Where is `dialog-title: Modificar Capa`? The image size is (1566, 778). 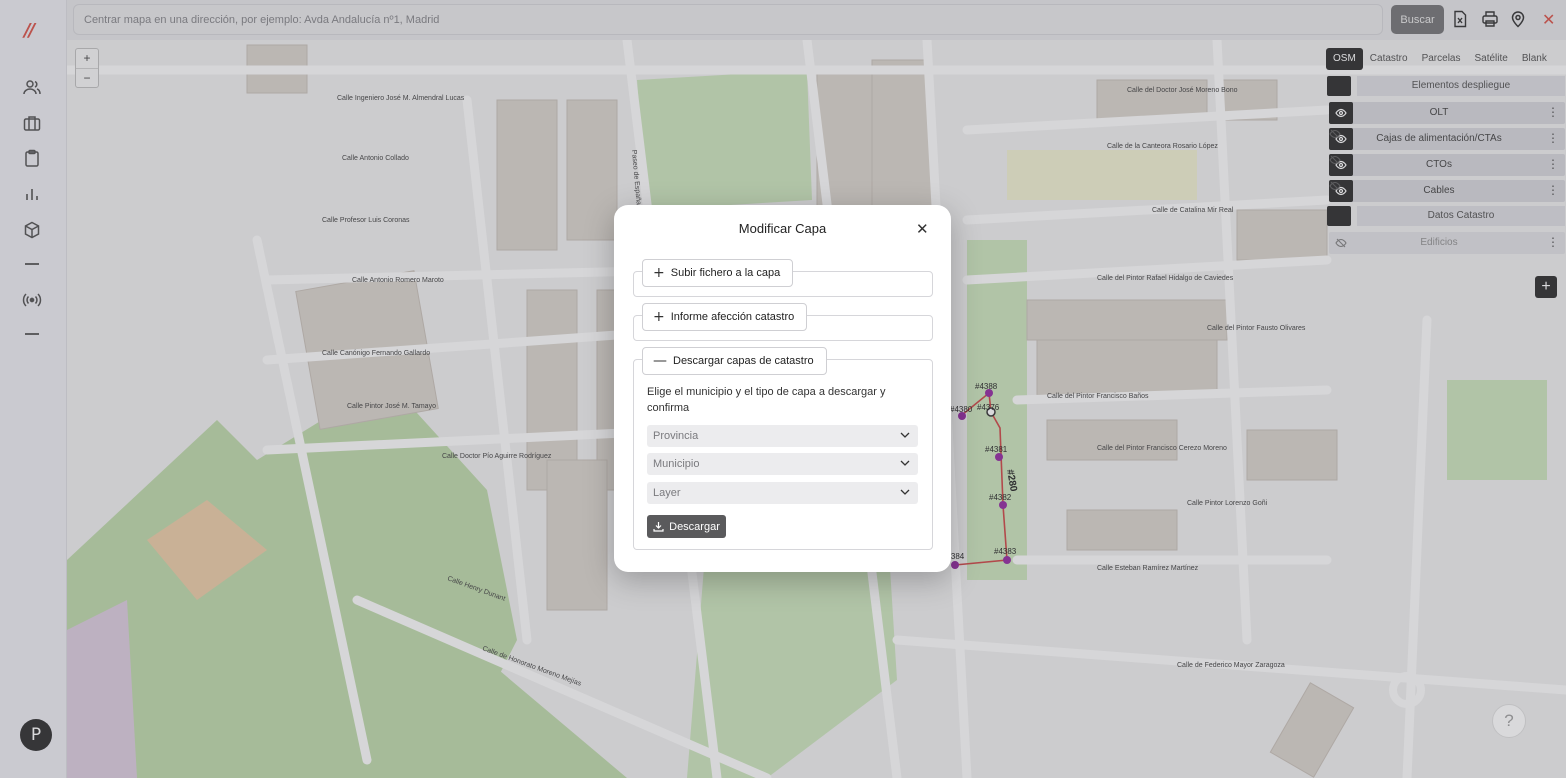
dialog-title: Modificar Capa is located at coordinates (782, 228).